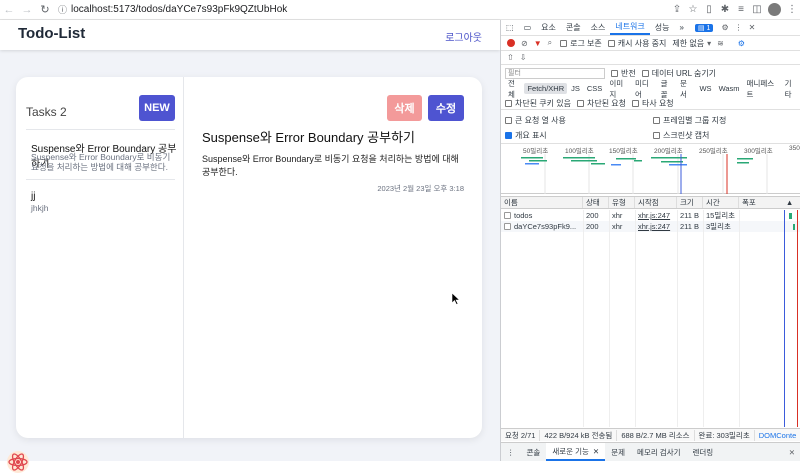 The width and height of the screenshot is (800, 474). Describe the element at coordinates (690, 202) in the screenshot. I see `col-size: 크기` at that location.